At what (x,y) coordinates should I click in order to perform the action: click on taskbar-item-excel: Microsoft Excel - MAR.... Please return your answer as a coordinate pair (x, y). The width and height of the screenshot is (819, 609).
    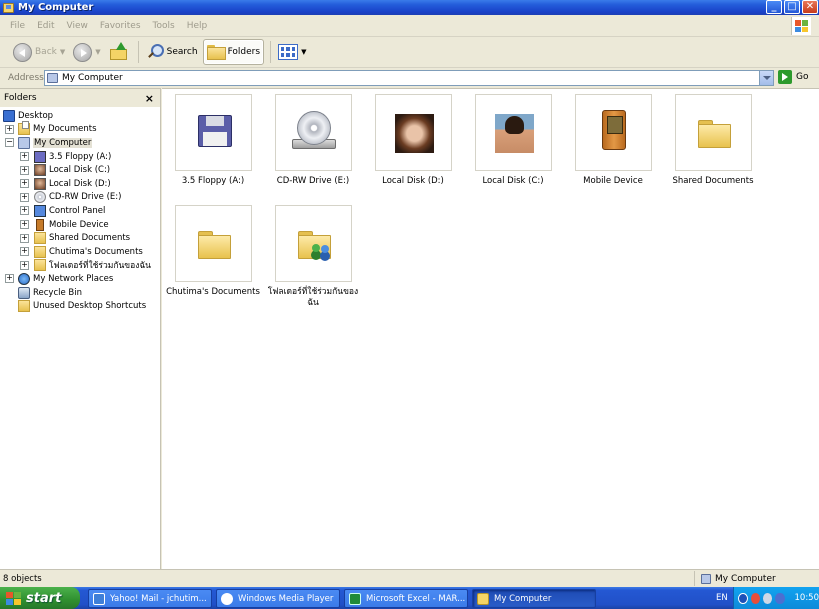
    Looking at the image, I should click on (406, 598).